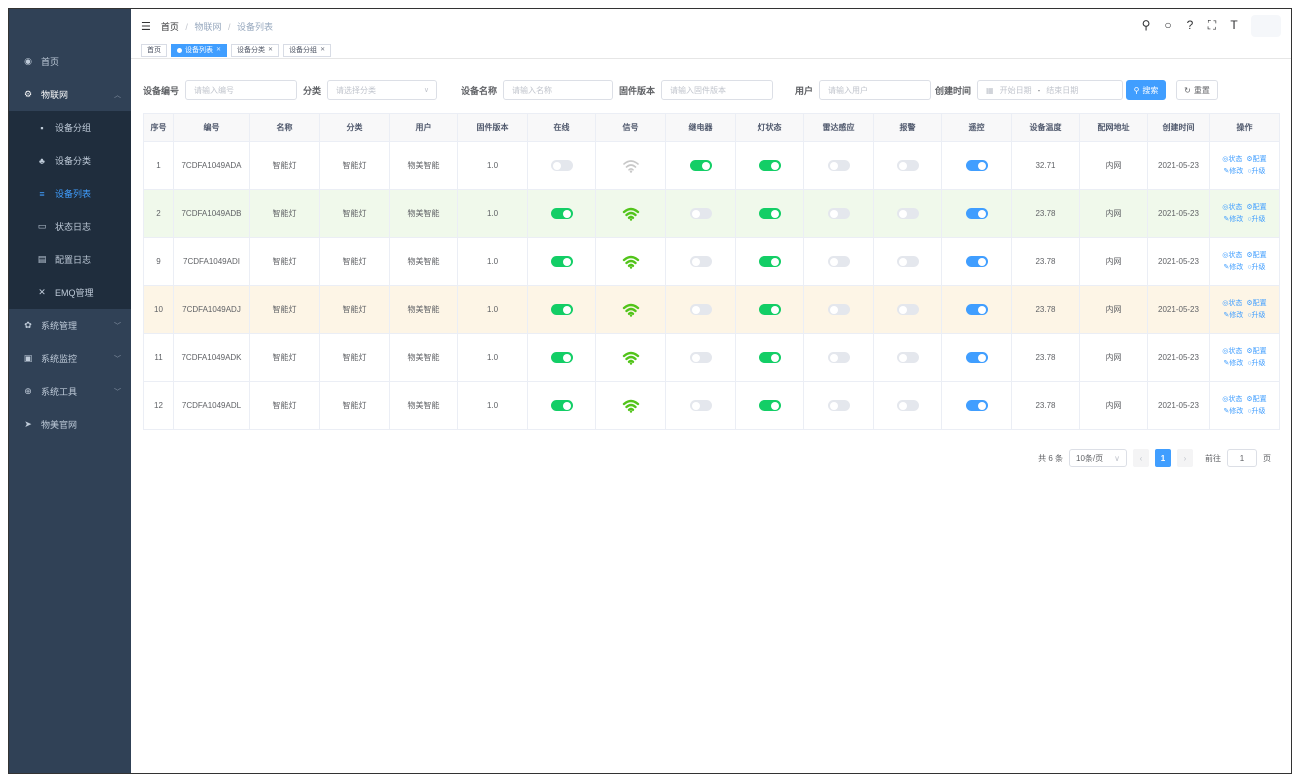 The width and height of the screenshot is (1300, 780). Describe the element at coordinates (70, 160) in the screenshot. I see `sidebar-item-device-category: ♣ 设备分类` at that location.